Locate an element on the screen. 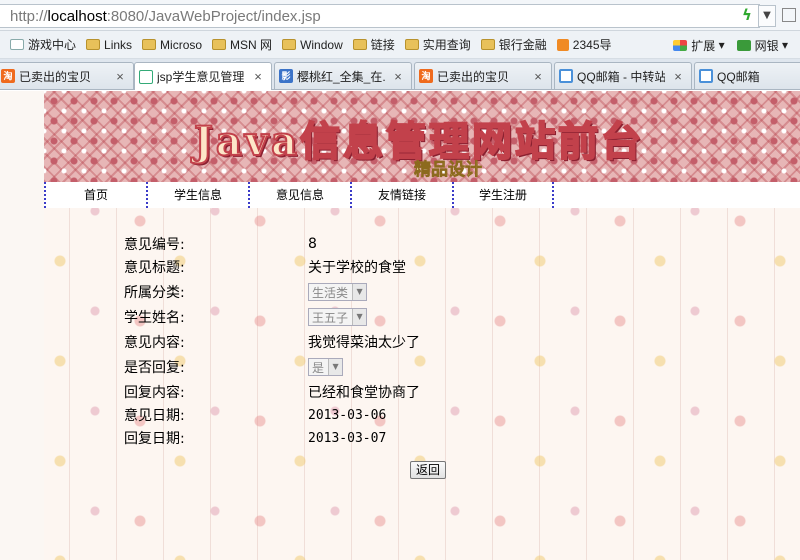 Image resolution: width=800 pixels, height=560 pixels. label-id: 意见编号: is located at coordinates (154, 245).